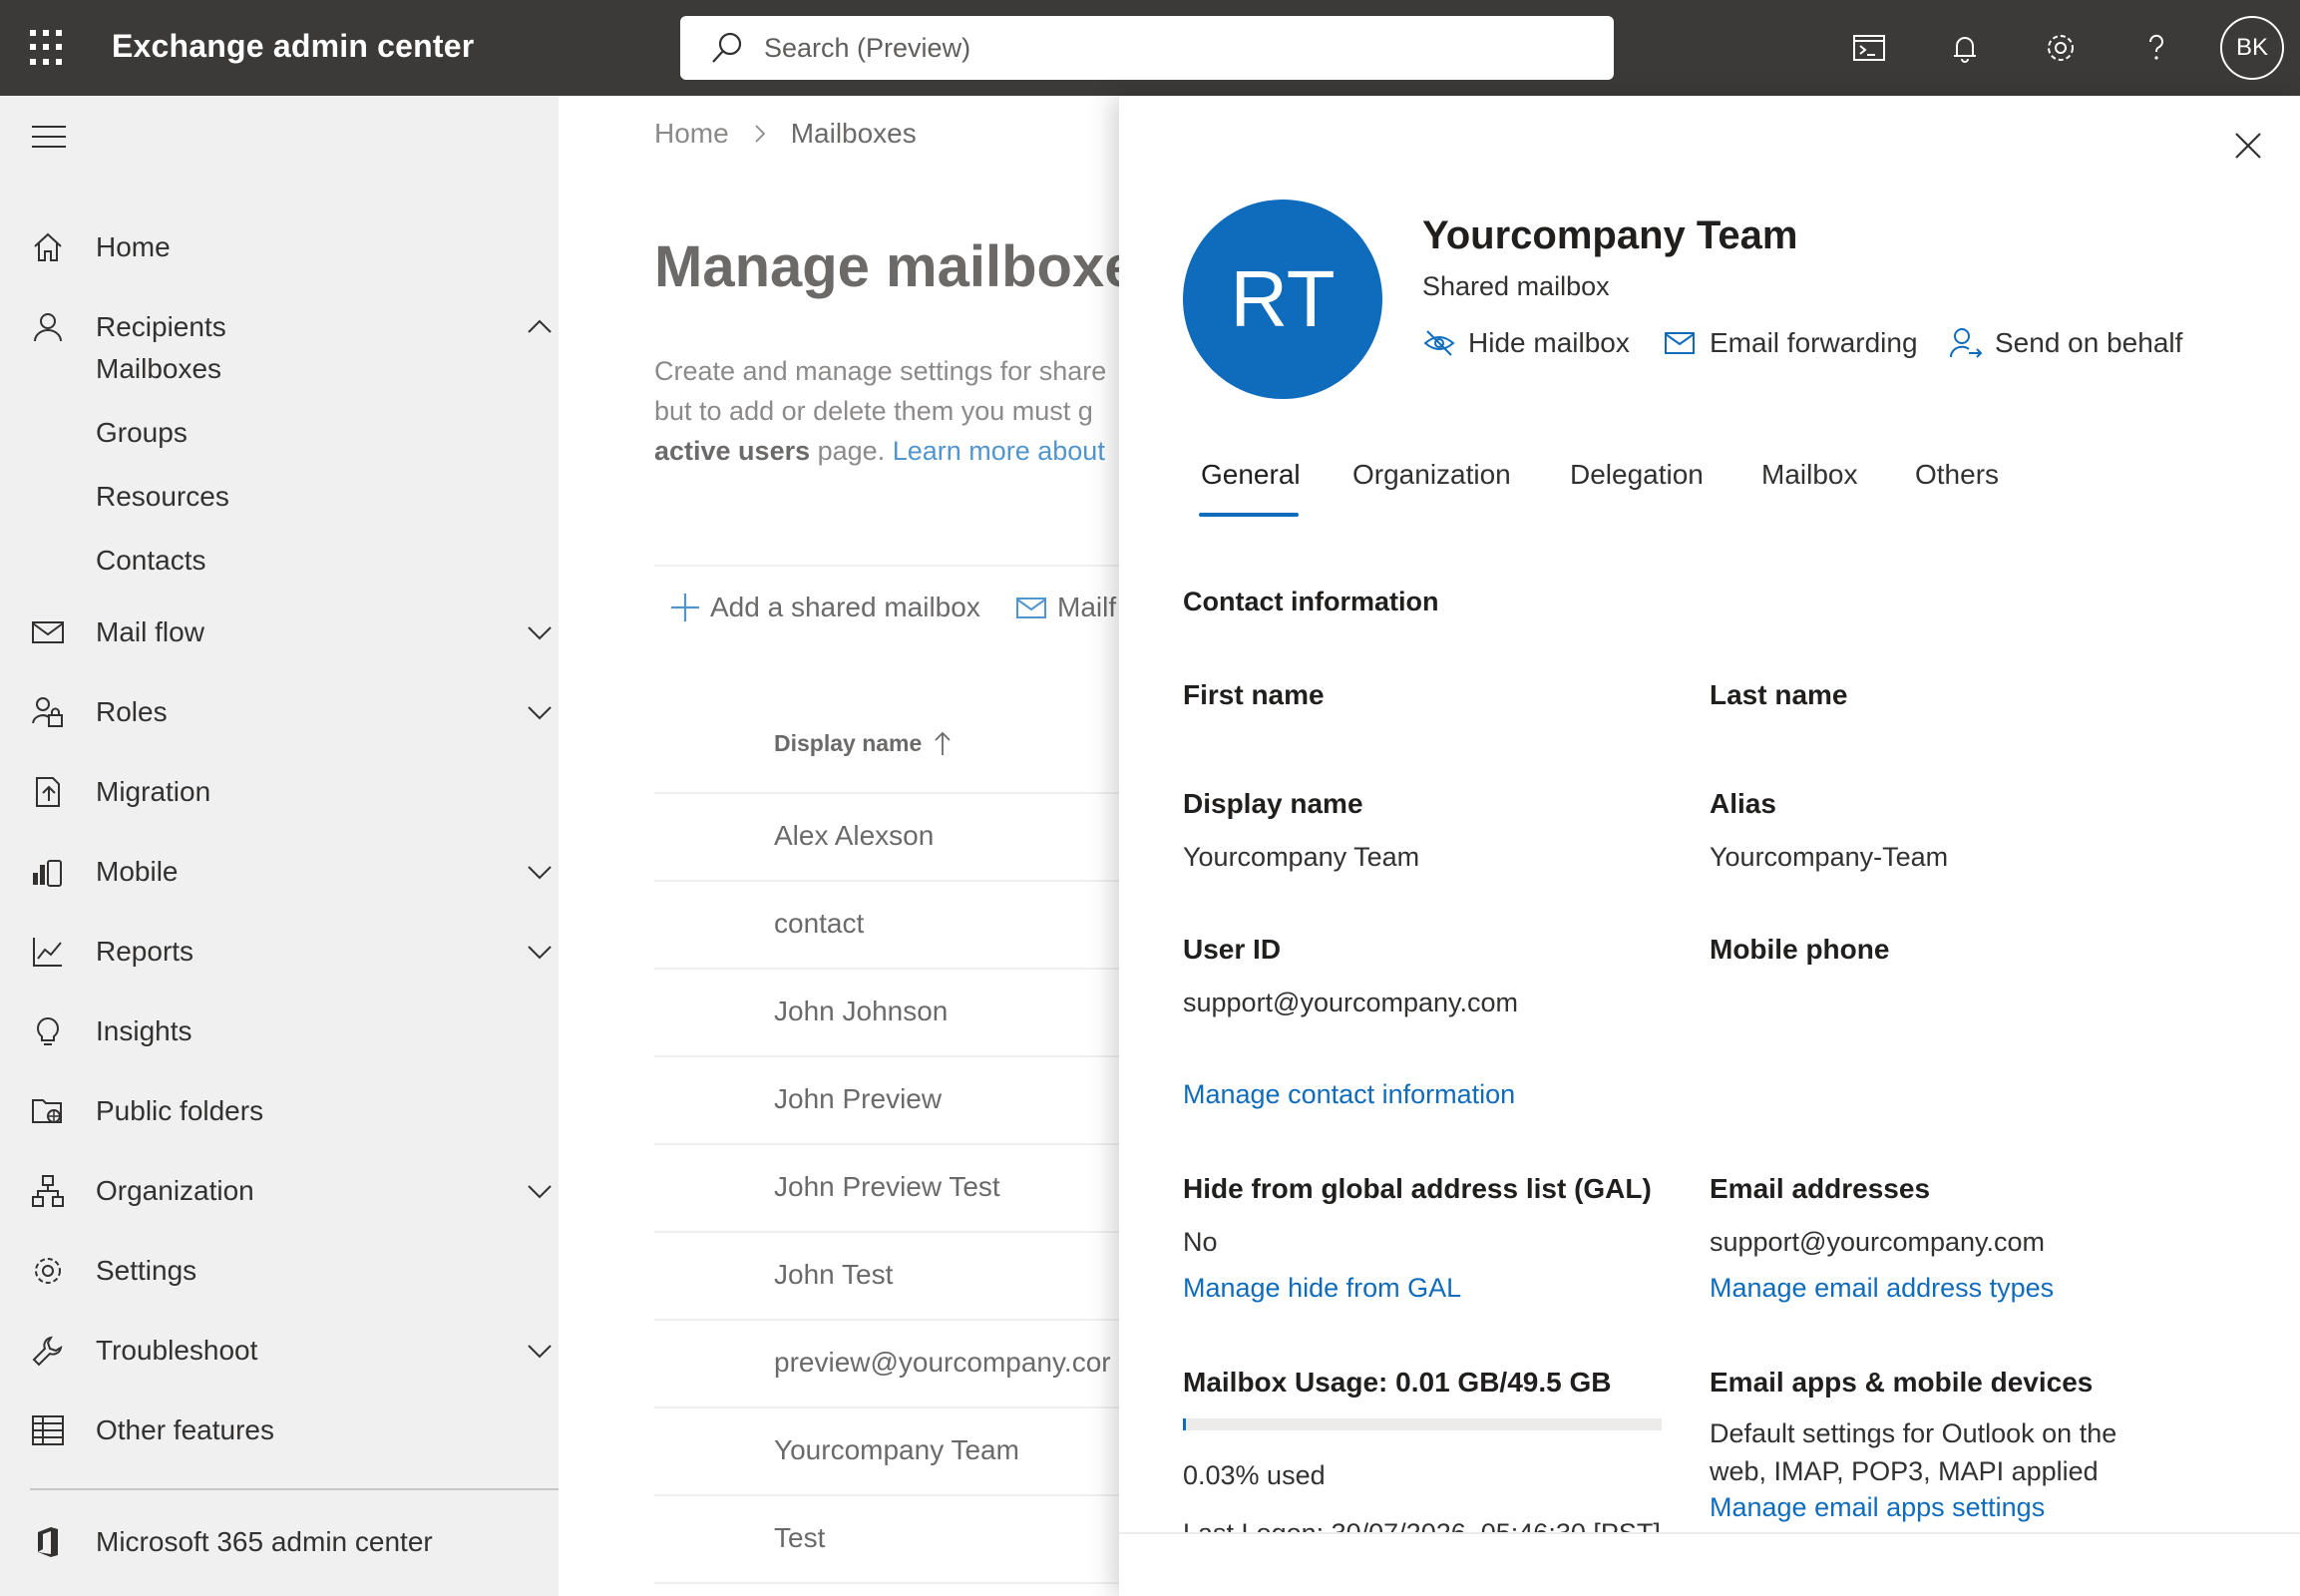 The width and height of the screenshot is (2300, 1596). I want to click on nav-public-folders: Public folders, so click(279, 1111).